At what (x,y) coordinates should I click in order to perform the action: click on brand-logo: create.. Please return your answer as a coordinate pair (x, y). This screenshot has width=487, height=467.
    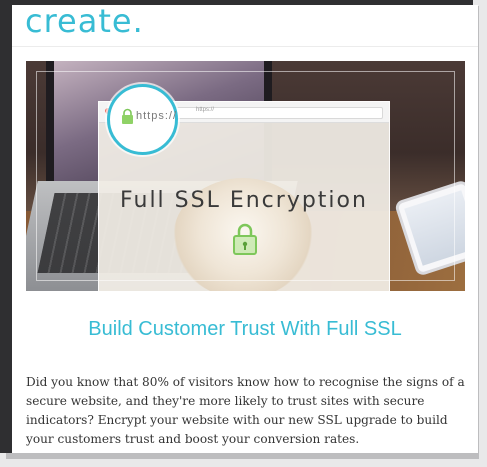
    Looking at the image, I should click on (84, 22).